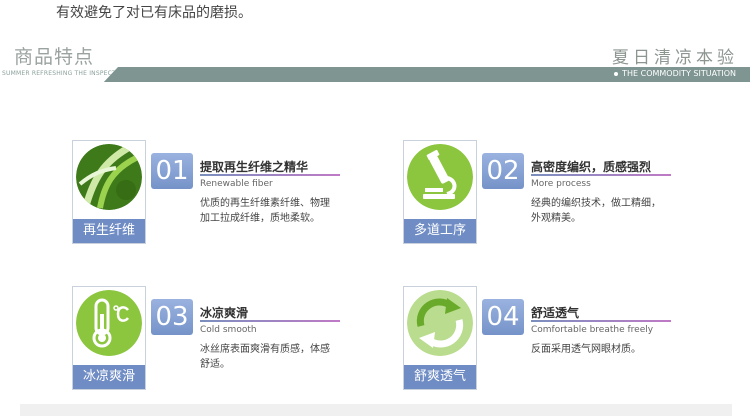 This screenshot has height=416, width=750. Describe the element at coordinates (376, 410) in the screenshot. I see `footer-bar` at that location.